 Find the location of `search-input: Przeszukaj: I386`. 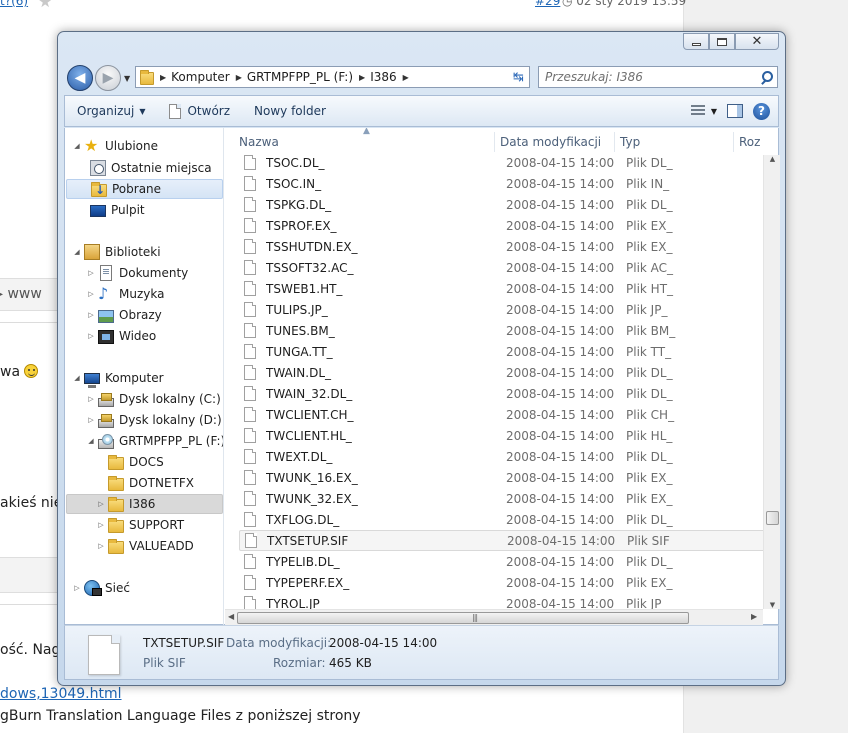

search-input: Przeszukaj: I386 is located at coordinates (594, 77).